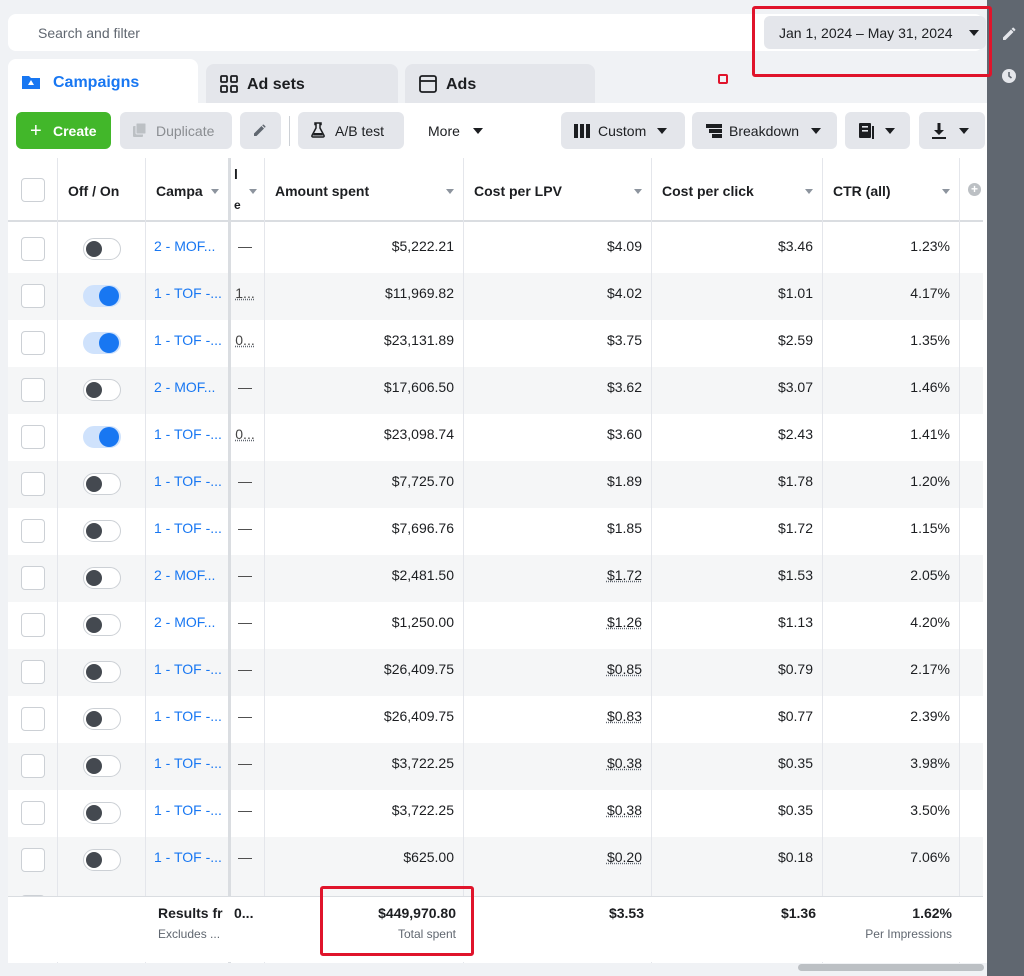  What do you see at coordinates (322, 191) in the screenshot?
I see `column-amount-spent: Amount spent` at bounding box center [322, 191].